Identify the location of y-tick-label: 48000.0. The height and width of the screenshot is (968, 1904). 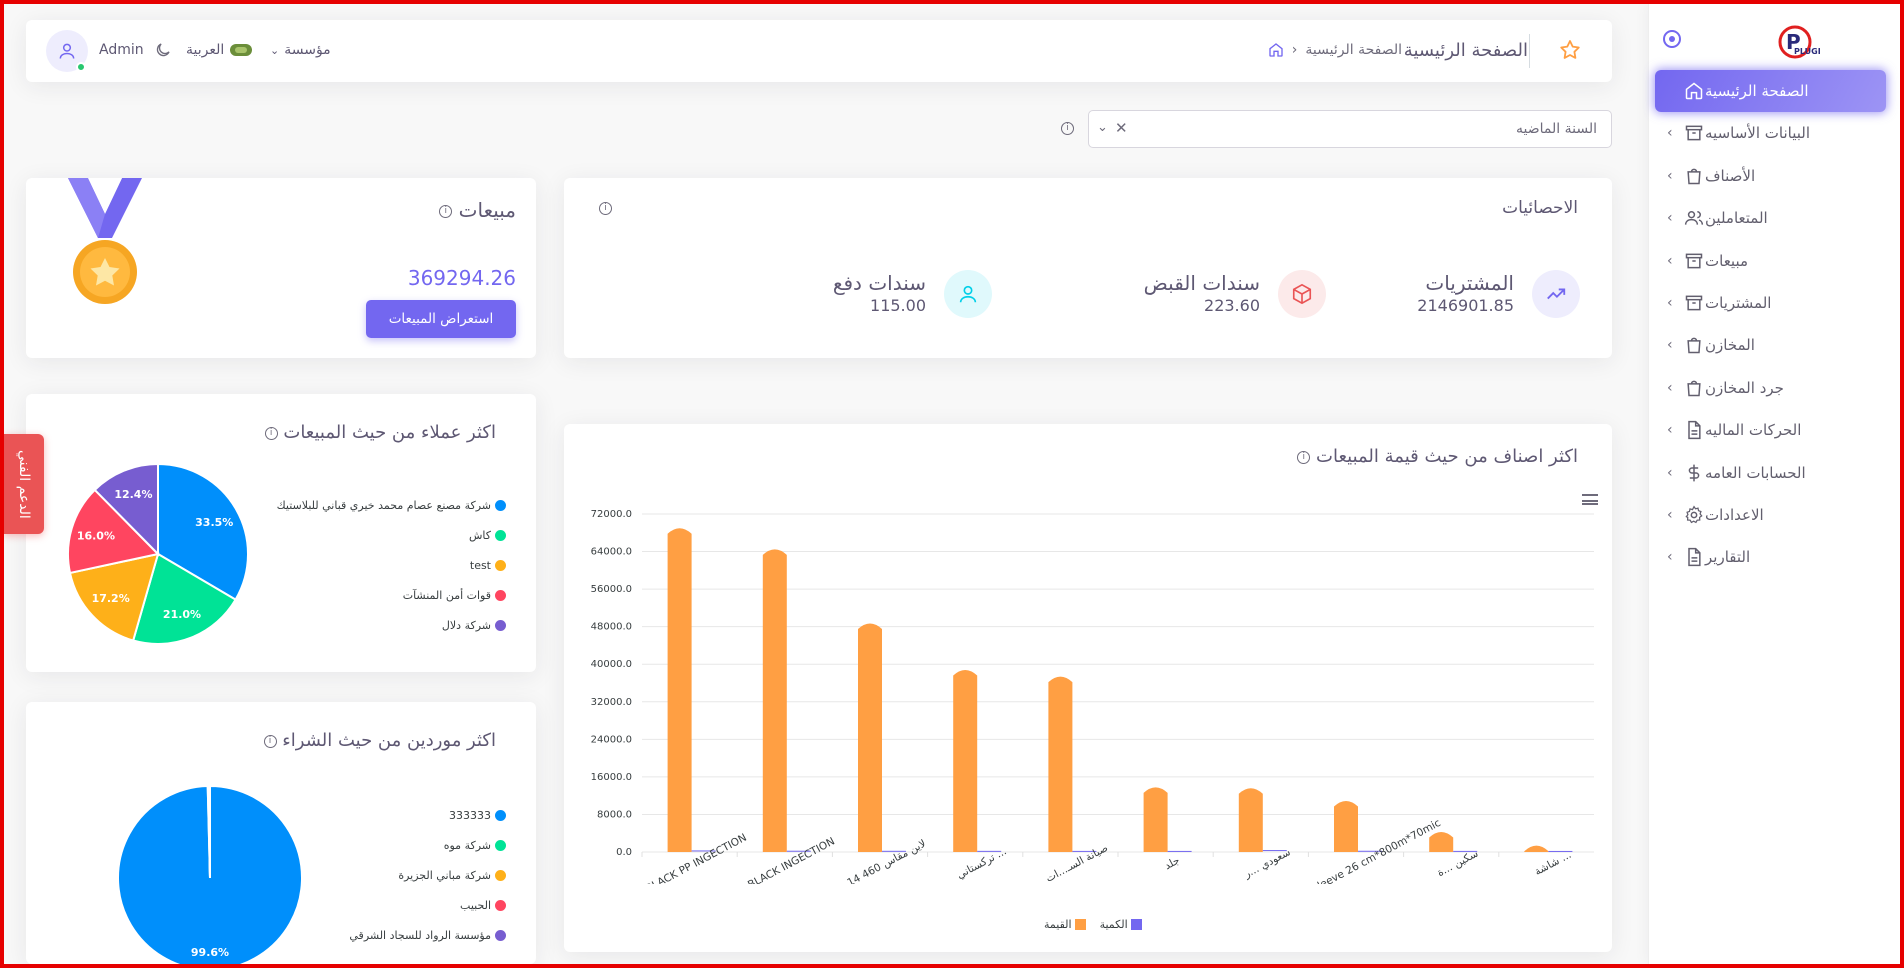
(611, 627).